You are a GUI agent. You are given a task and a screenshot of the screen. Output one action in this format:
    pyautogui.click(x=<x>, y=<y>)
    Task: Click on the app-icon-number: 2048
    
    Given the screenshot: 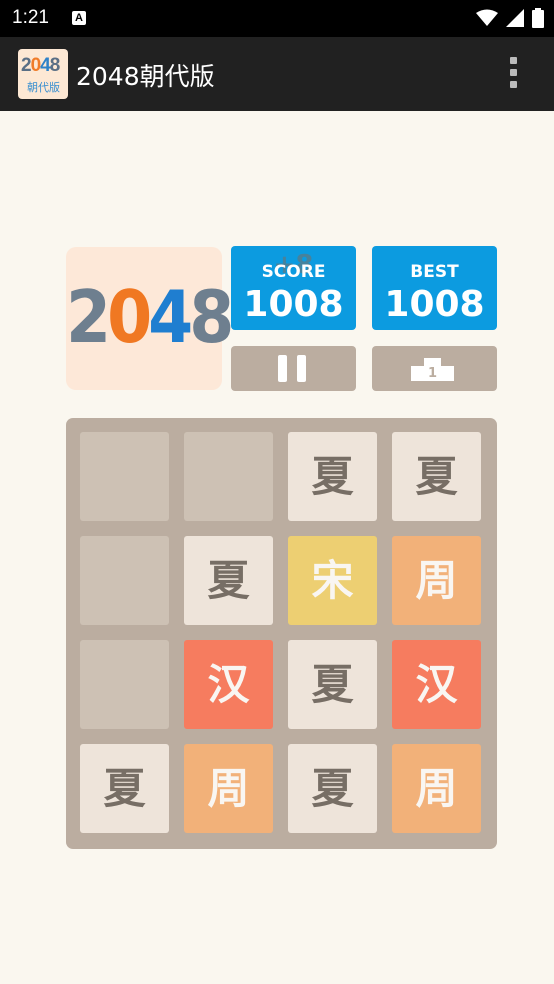 What is the action you would take?
    pyautogui.click(x=41, y=66)
    